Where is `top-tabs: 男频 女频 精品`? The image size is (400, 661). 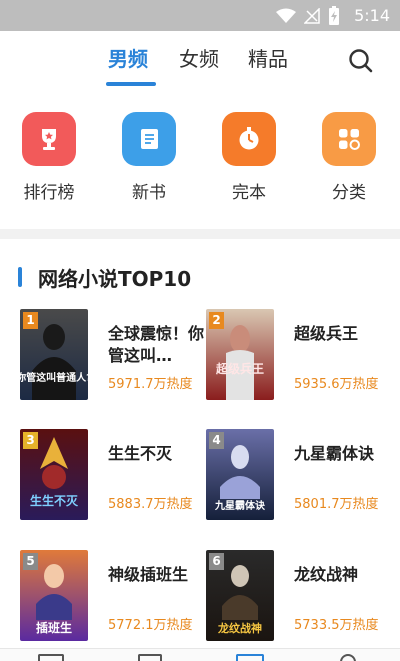
top-tabs: 男频 女频 精品 is located at coordinates (200, 62).